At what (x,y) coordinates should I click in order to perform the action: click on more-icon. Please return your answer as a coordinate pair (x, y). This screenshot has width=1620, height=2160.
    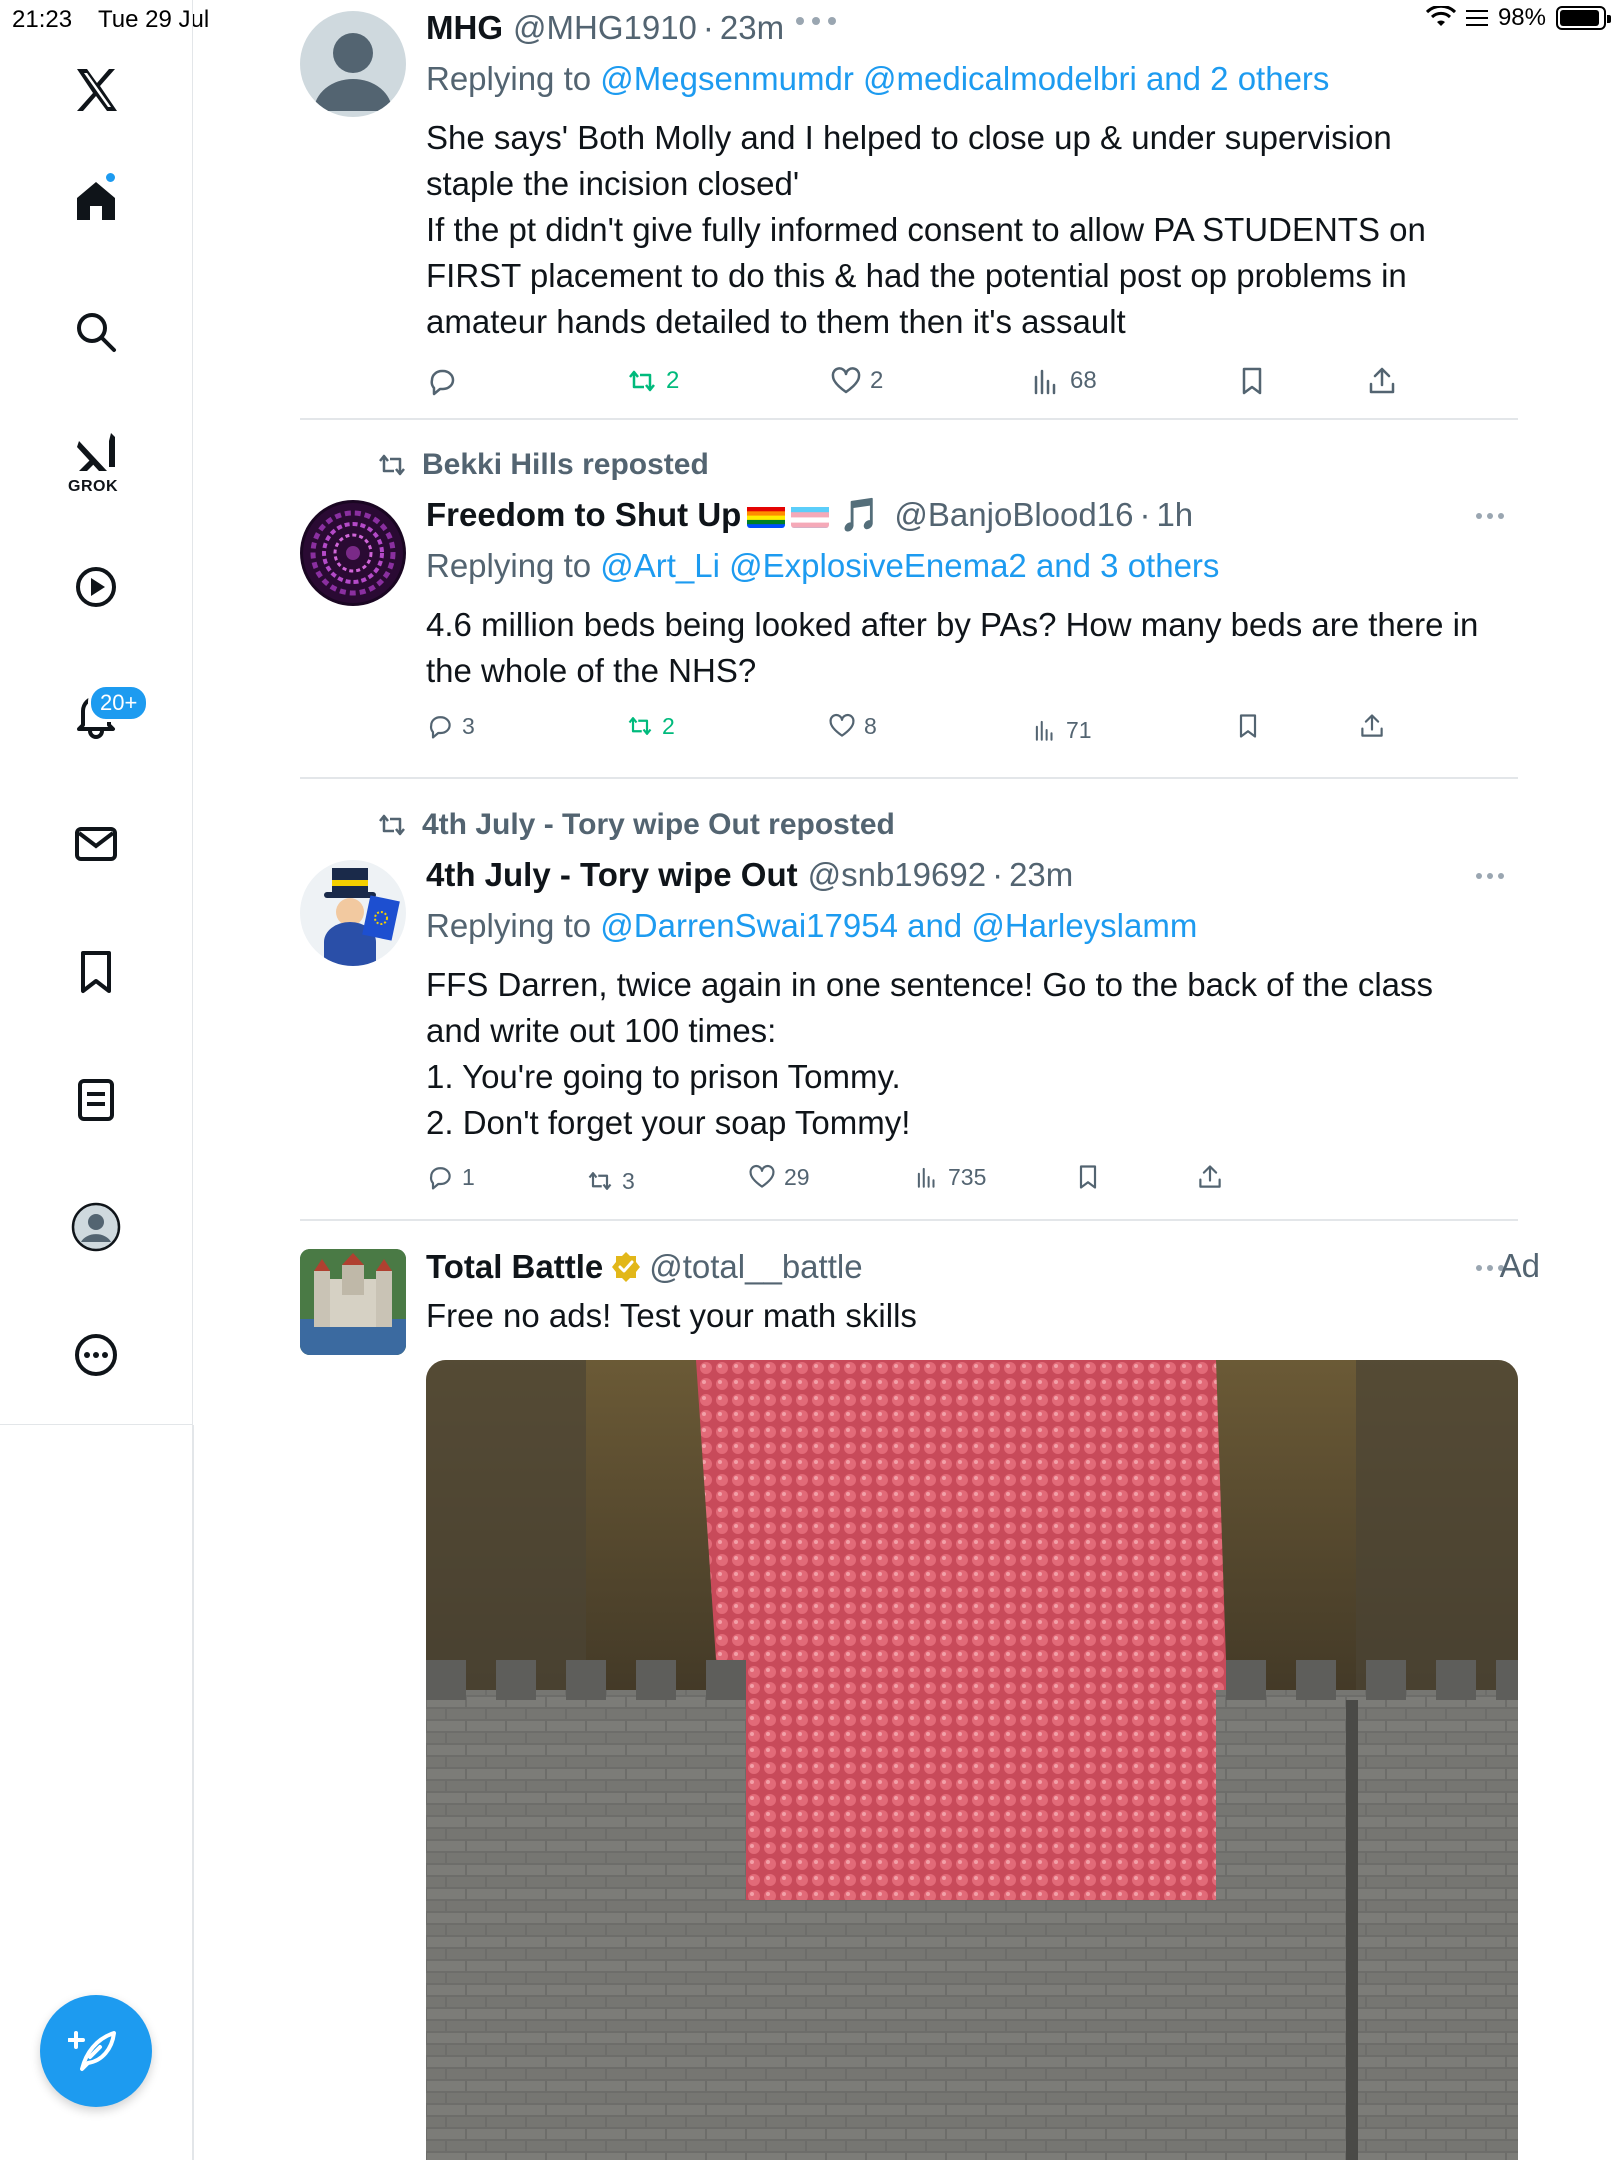
    Looking at the image, I should click on (817, 21).